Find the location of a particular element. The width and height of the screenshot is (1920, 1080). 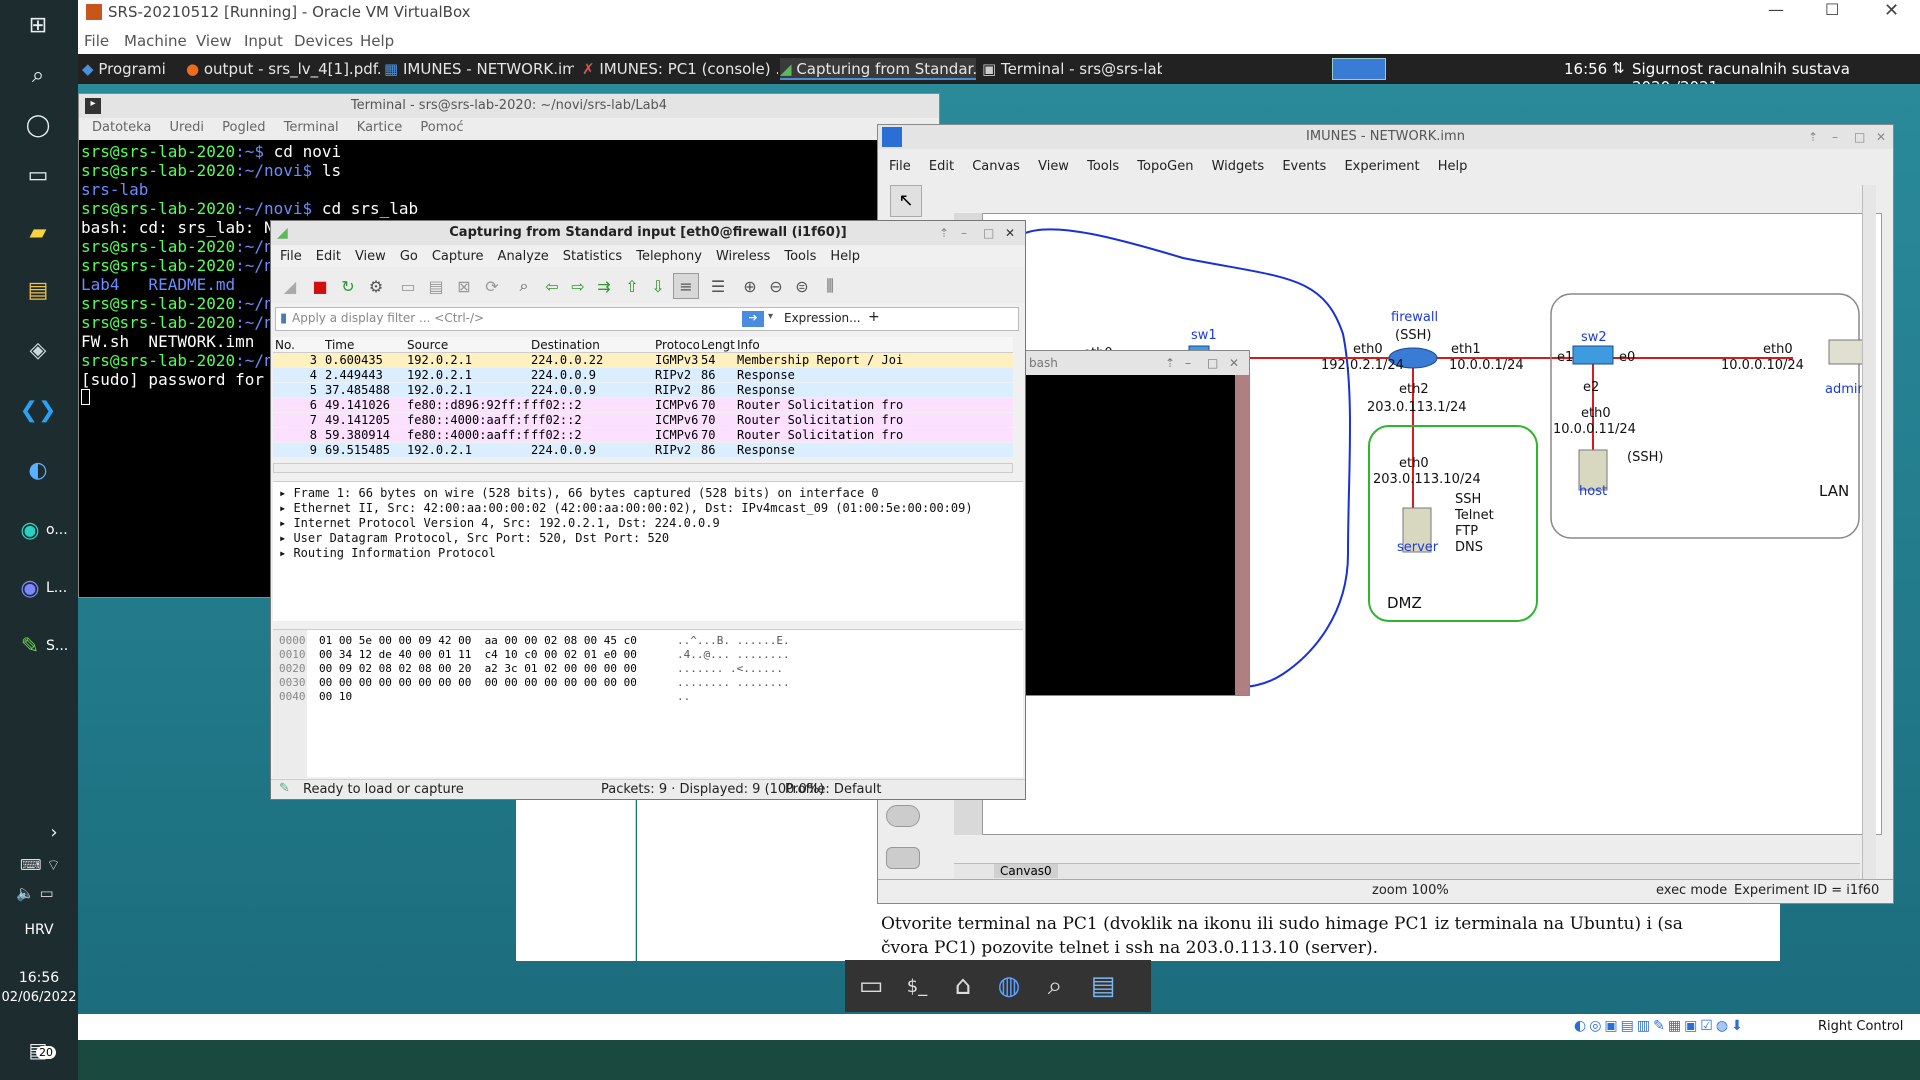

chevron-right-icon: › is located at coordinates (54, 832).